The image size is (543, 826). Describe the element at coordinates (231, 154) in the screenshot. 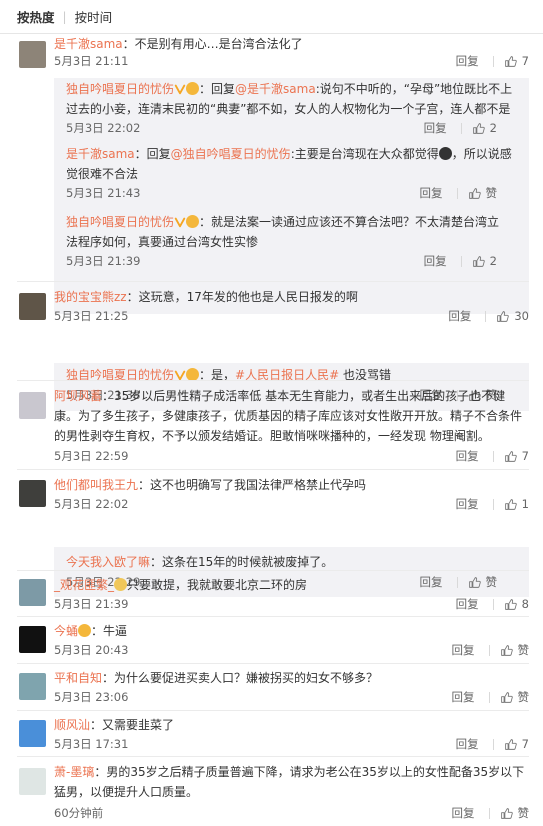

I see `mention-link: @独自吟唱夏日的忧伤` at that location.